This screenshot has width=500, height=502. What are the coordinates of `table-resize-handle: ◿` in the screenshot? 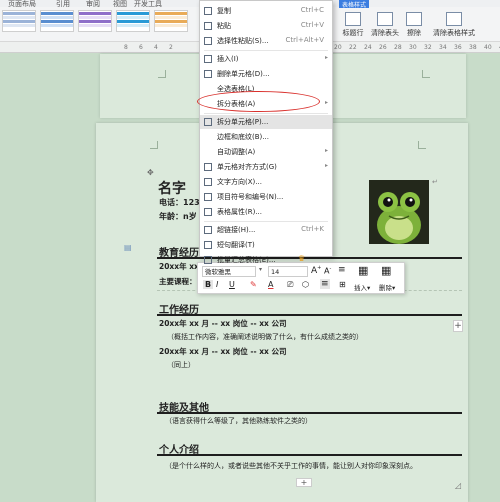 It's located at (458, 485).